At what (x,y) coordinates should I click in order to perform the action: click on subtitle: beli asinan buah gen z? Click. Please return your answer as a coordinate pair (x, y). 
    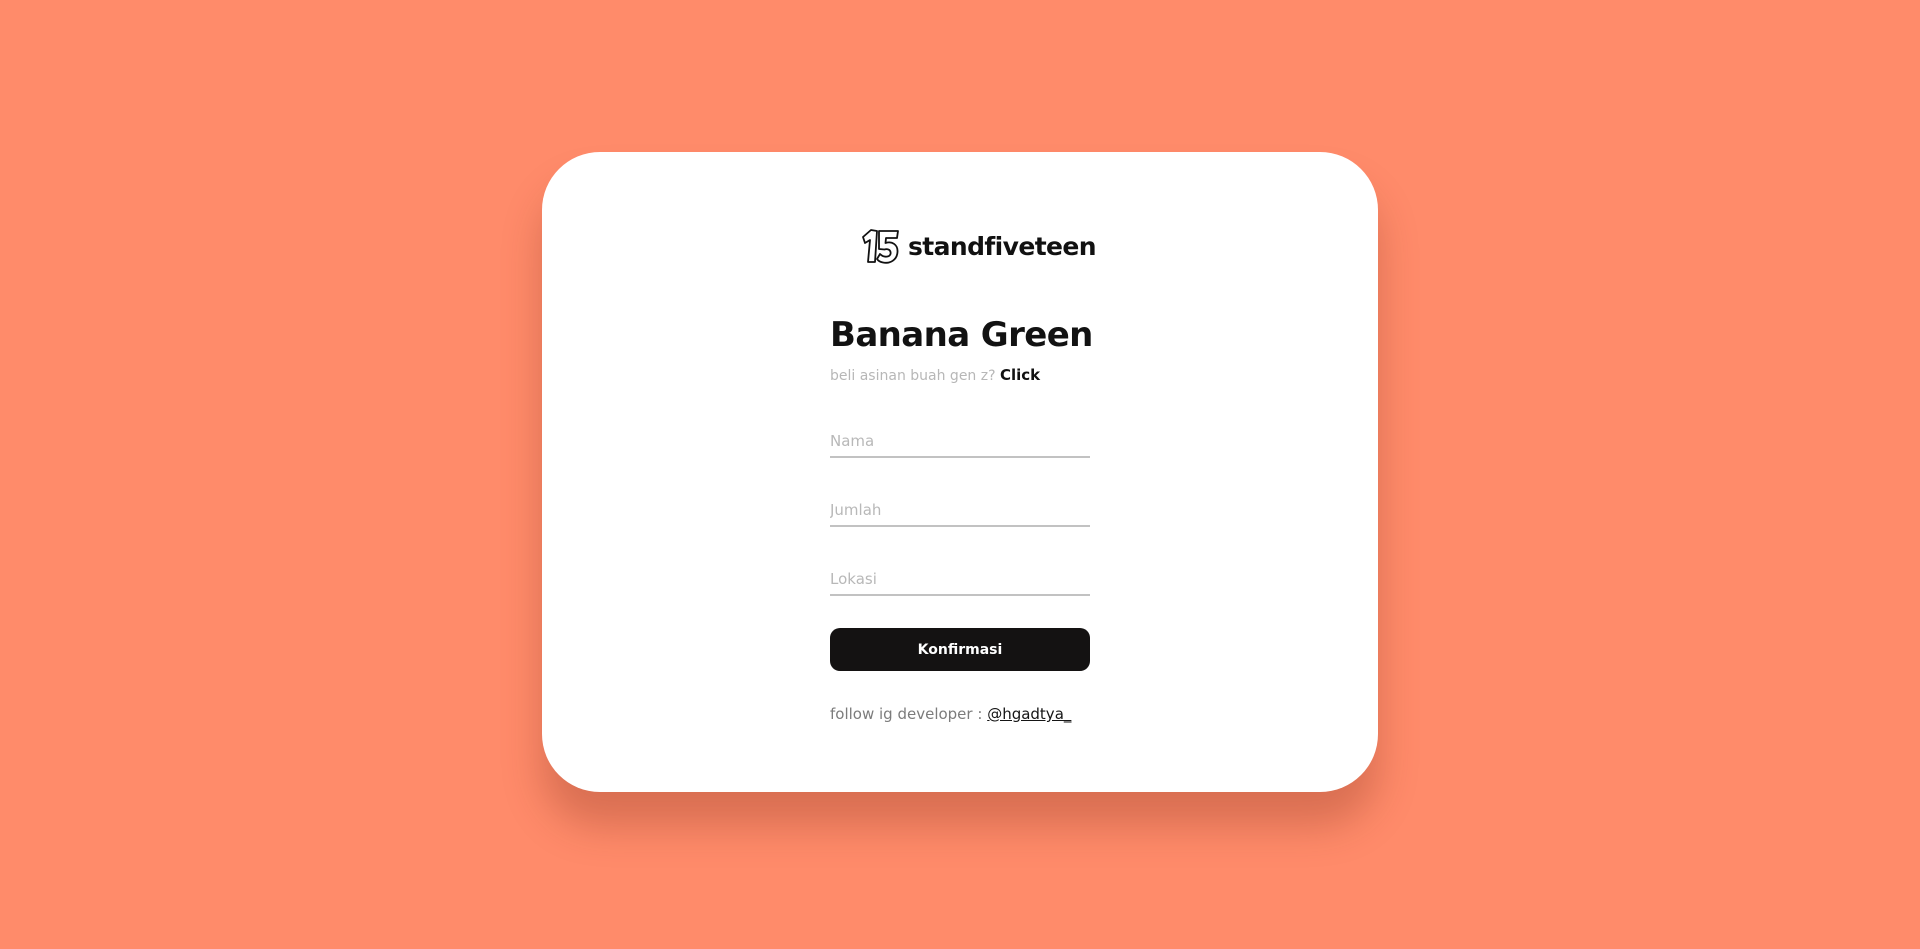
    Looking at the image, I should click on (960, 375).